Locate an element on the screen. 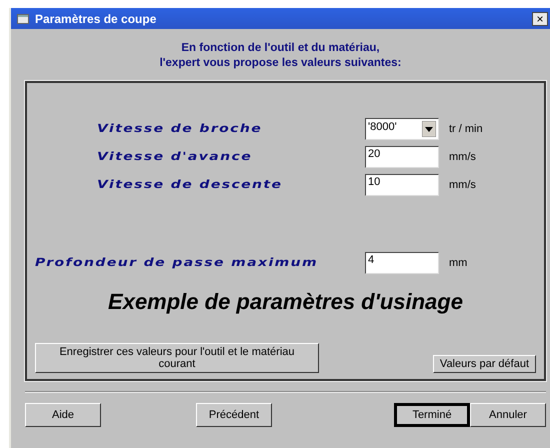 The image size is (550, 448). input-field: 20 is located at coordinates (402, 157).